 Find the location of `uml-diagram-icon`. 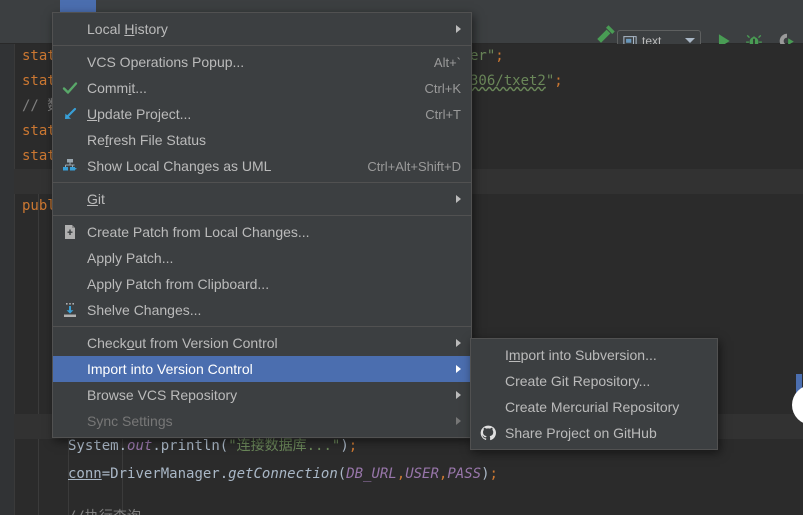

uml-diagram-icon is located at coordinates (70, 166).